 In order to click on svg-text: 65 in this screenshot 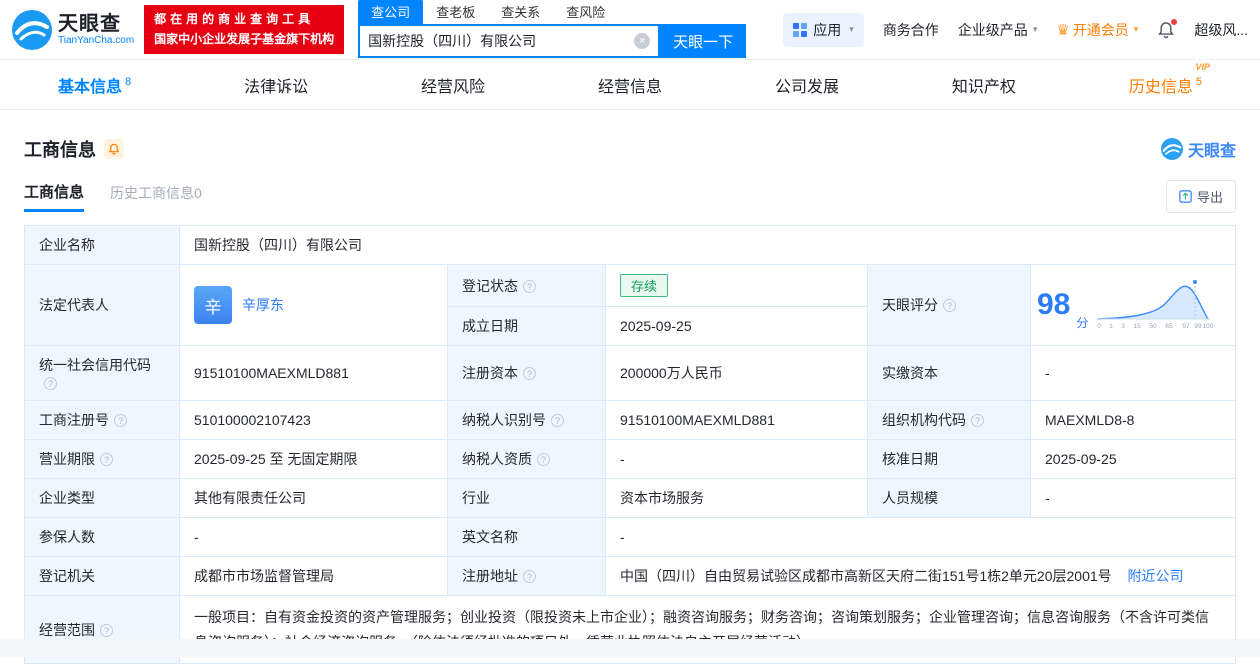, I will do `click(1170, 326)`.